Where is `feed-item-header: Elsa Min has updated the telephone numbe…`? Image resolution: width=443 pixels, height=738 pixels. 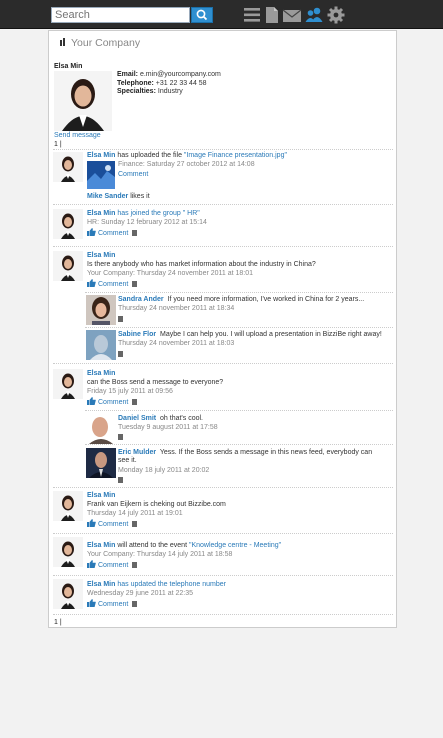 feed-item-header: Elsa Min has updated the telephone numbe… is located at coordinates (156, 585).